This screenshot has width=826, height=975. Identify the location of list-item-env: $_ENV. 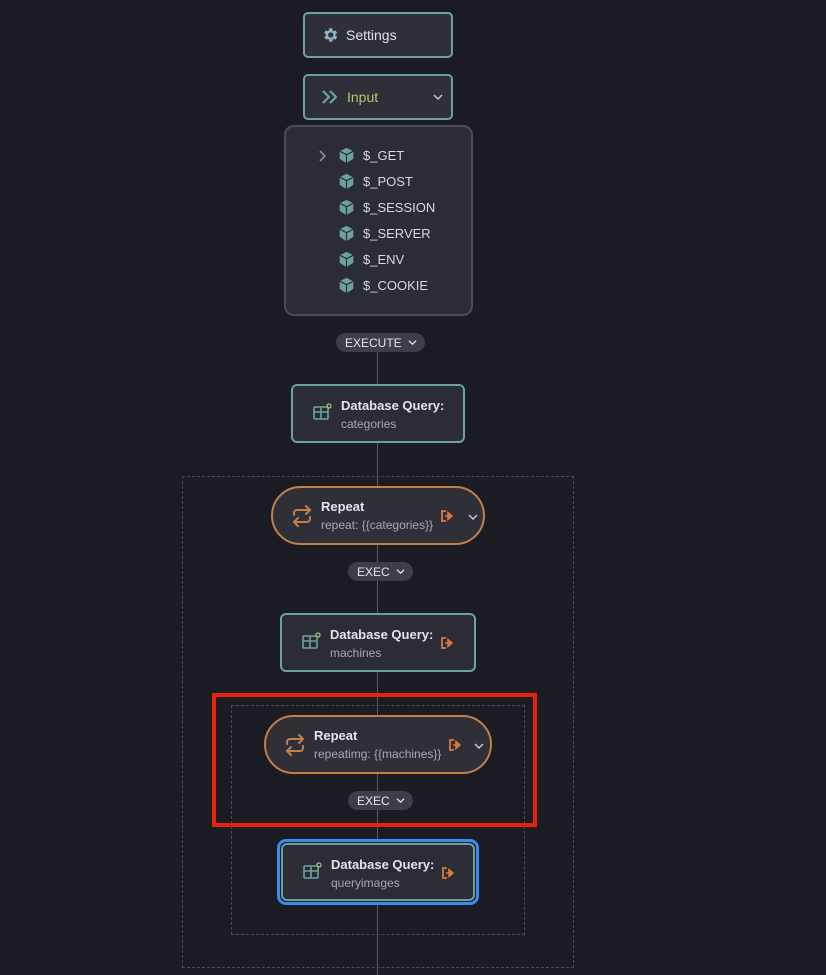
(371, 259).